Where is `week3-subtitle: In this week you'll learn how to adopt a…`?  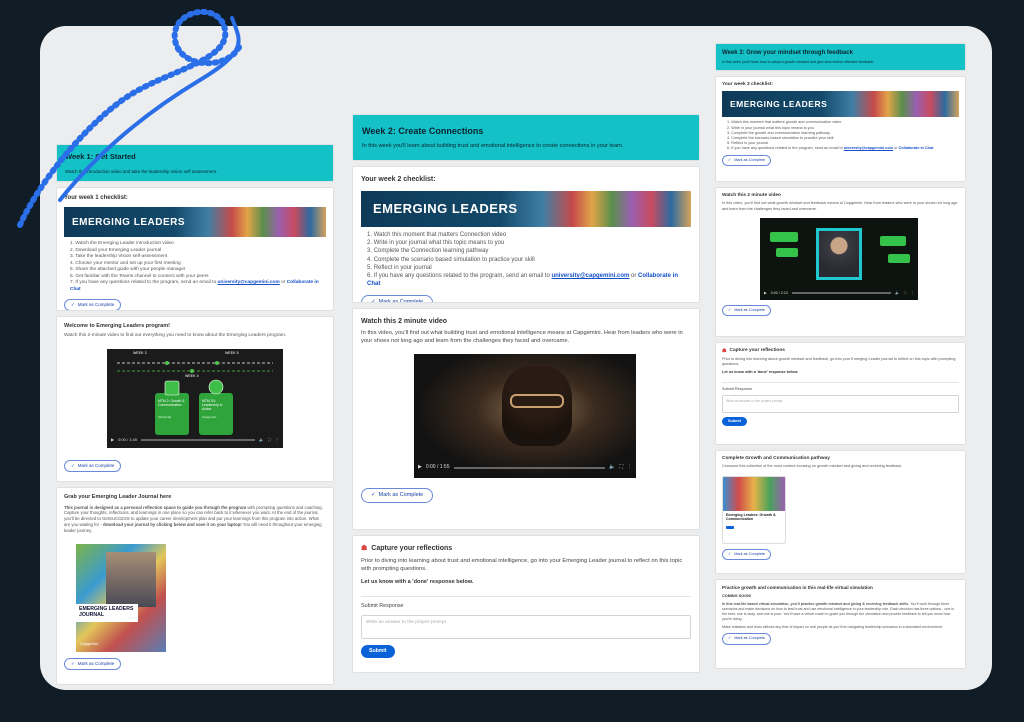 week3-subtitle: In this week you'll learn how to adopt a… is located at coordinates (798, 62).